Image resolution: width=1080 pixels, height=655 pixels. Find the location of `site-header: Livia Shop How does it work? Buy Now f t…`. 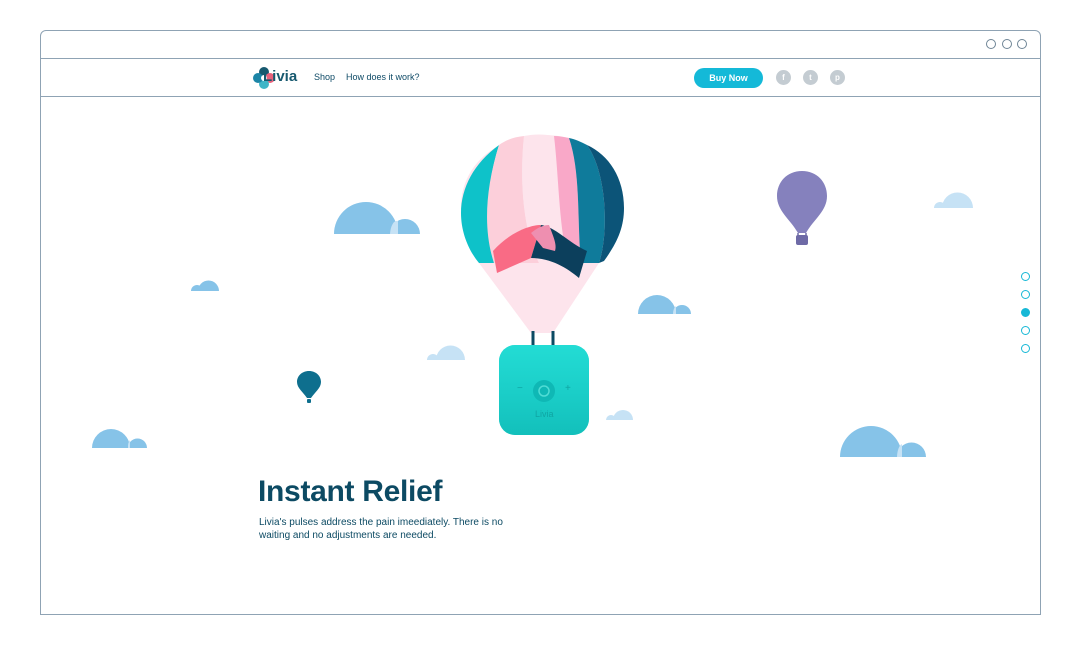

site-header: Livia Shop How does it work? Buy Now f t… is located at coordinates (540, 78).